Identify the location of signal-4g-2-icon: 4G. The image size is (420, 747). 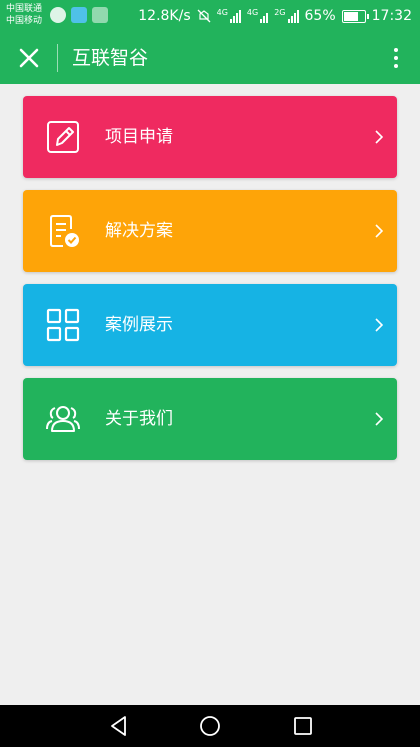
(257, 15).